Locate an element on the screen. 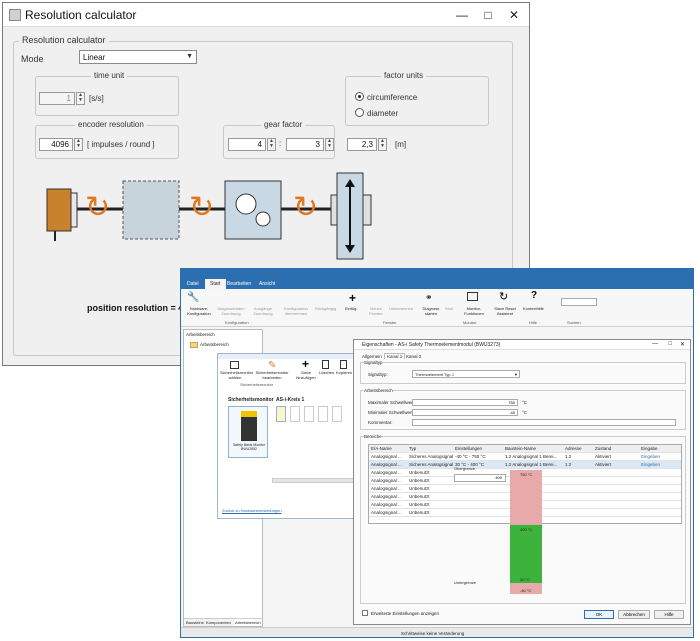  gear-numerator-input: 4 is located at coordinates (247, 144).